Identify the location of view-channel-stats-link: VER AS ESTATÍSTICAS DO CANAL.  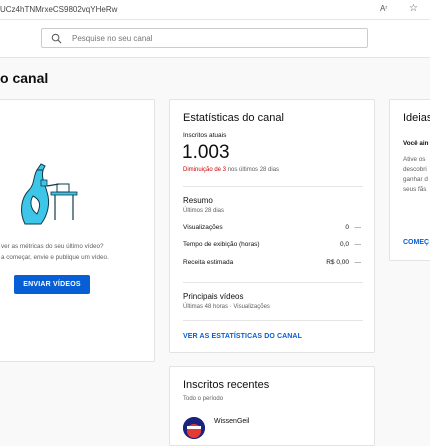
(242, 336).